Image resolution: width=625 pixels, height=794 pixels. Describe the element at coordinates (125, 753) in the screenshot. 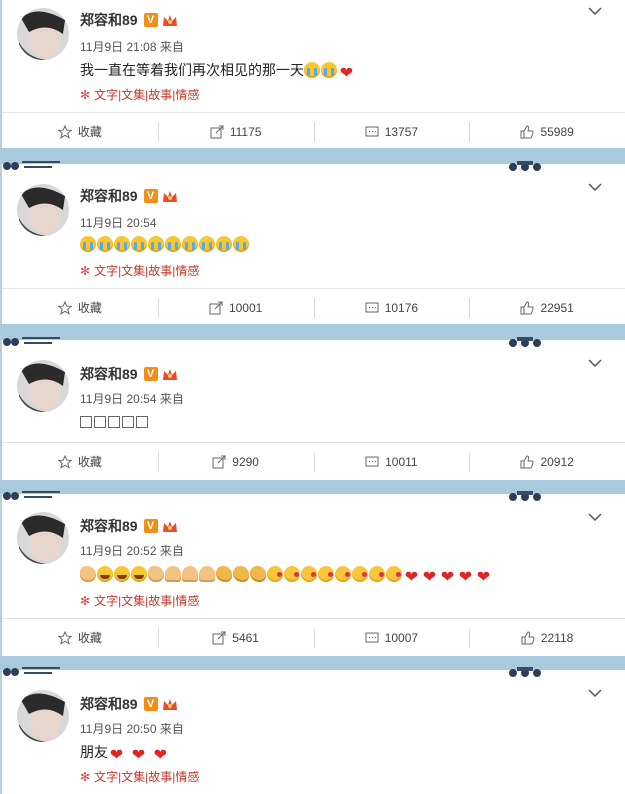

I see `post-content: 朋友 ❤ ❤ ❤` at that location.